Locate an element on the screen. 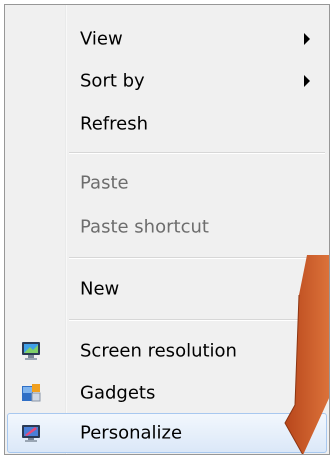 The height and width of the screenshot is (459, 334). menu-item-personalize: Personalize is located at coordinates (167, 433).